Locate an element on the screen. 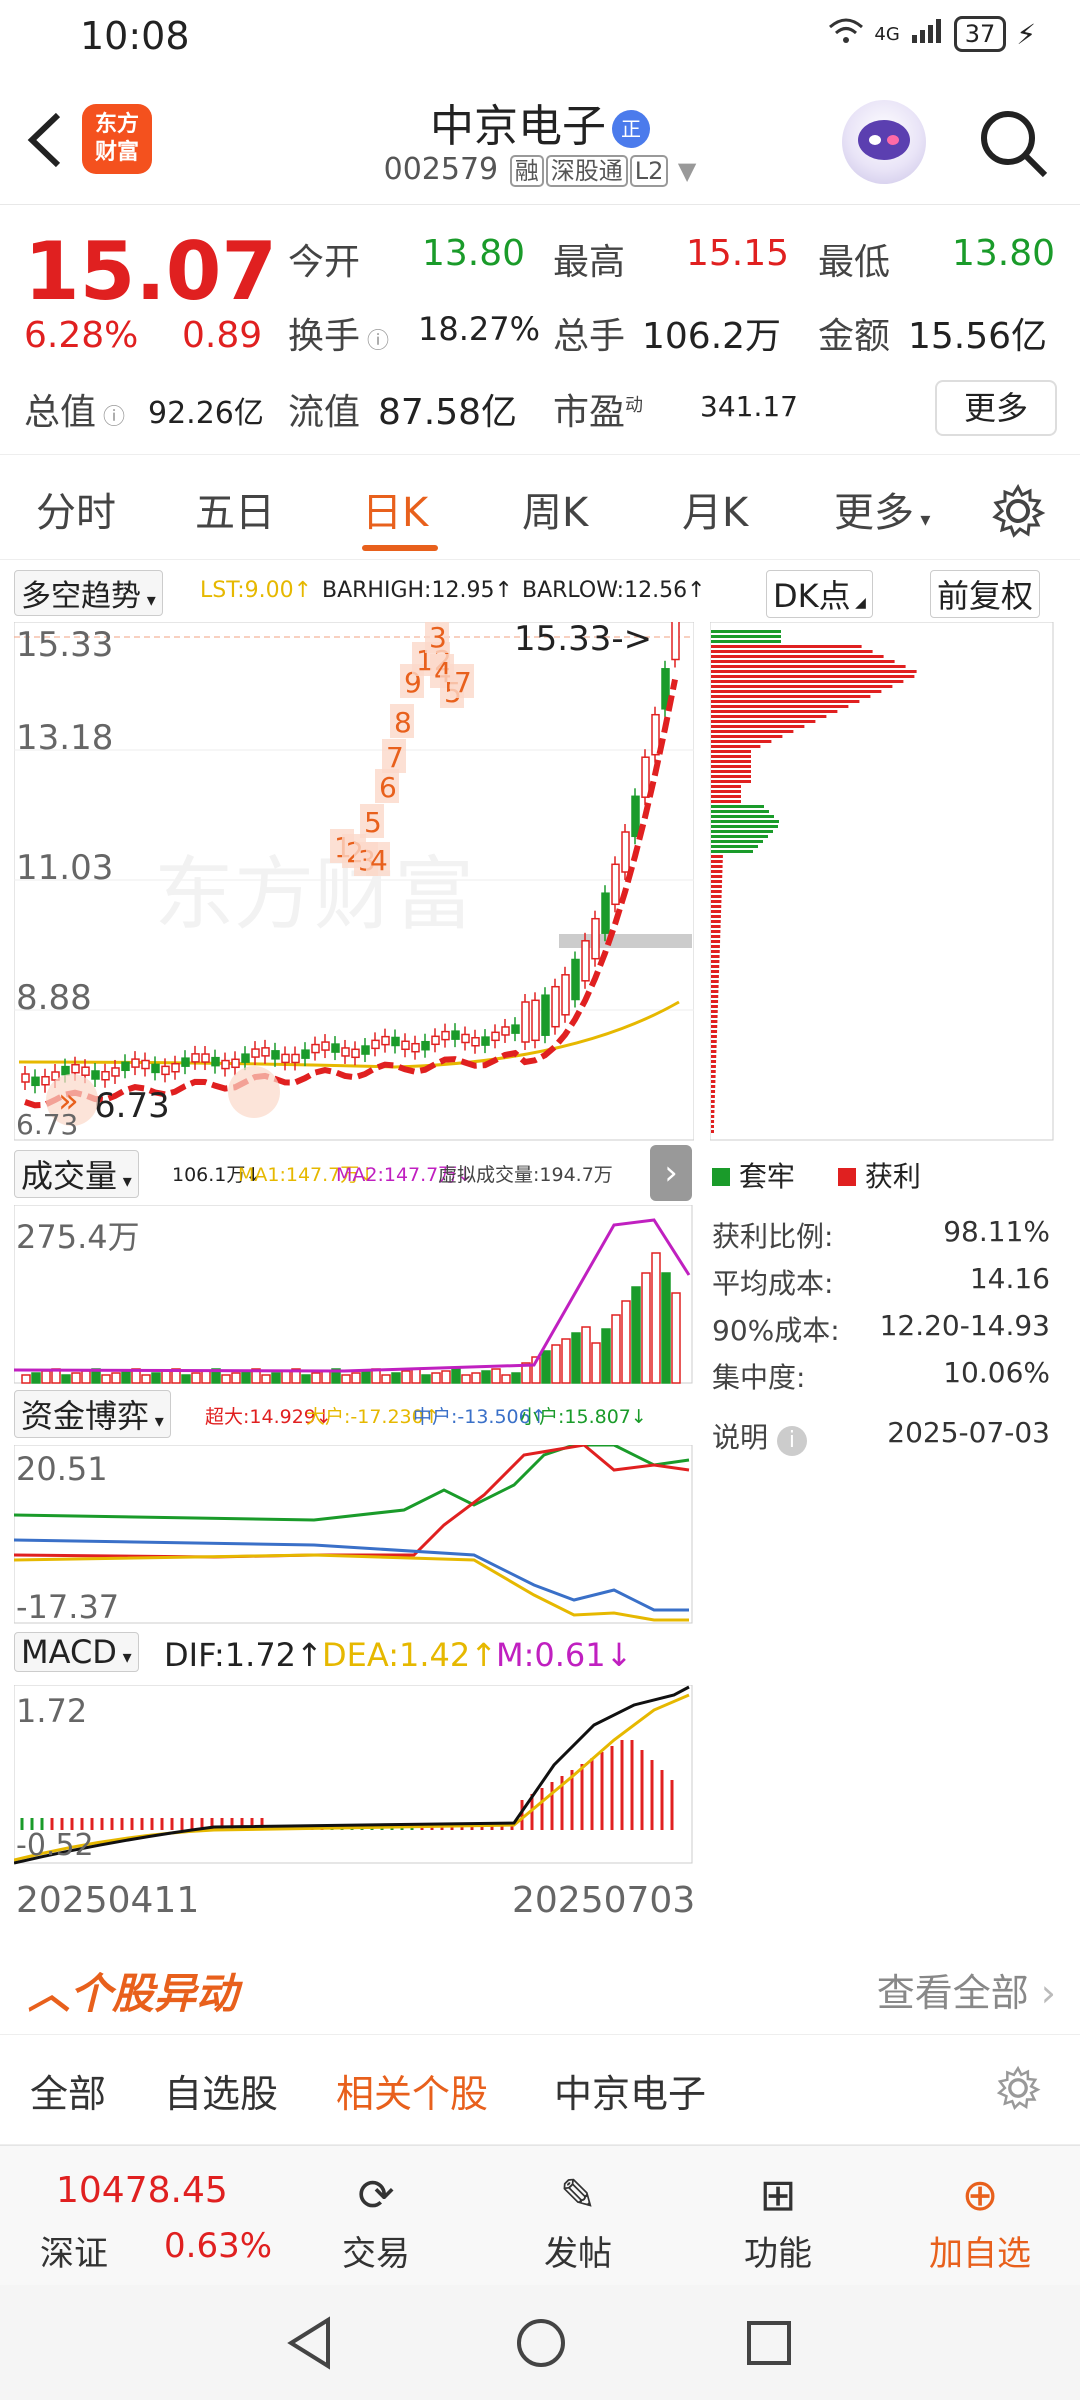 The height and width of the screenshot is (2400, 1080). nav-functions-label: 功能 is located at coordinates (778, 2254).